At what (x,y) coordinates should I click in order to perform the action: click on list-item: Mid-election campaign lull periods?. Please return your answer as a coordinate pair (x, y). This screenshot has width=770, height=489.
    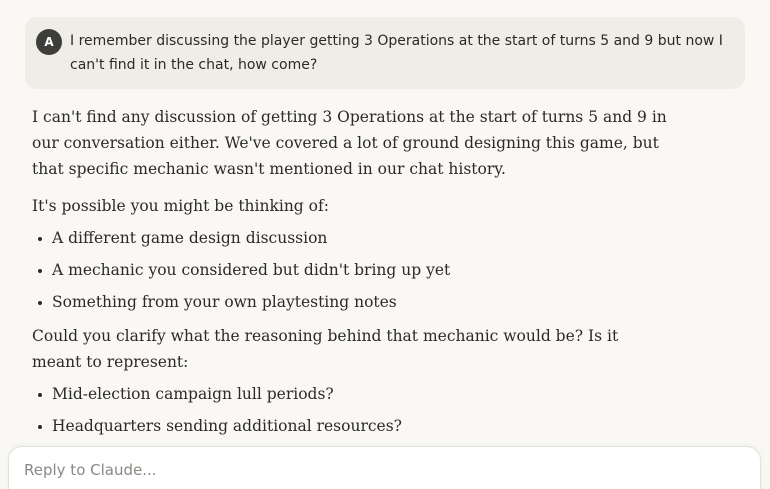
    Looking at the image, I should click on (382, 394).